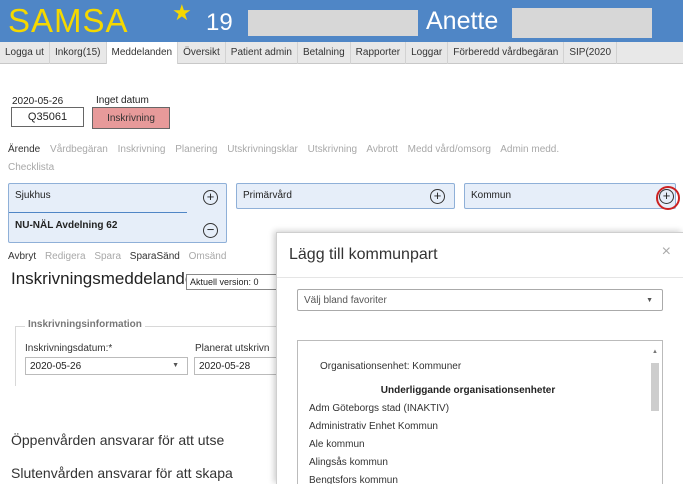 This screenshot has height=484, width=683. I want to click on inskrivningsdatum-value: 2020-05-26, so click(56, 366).